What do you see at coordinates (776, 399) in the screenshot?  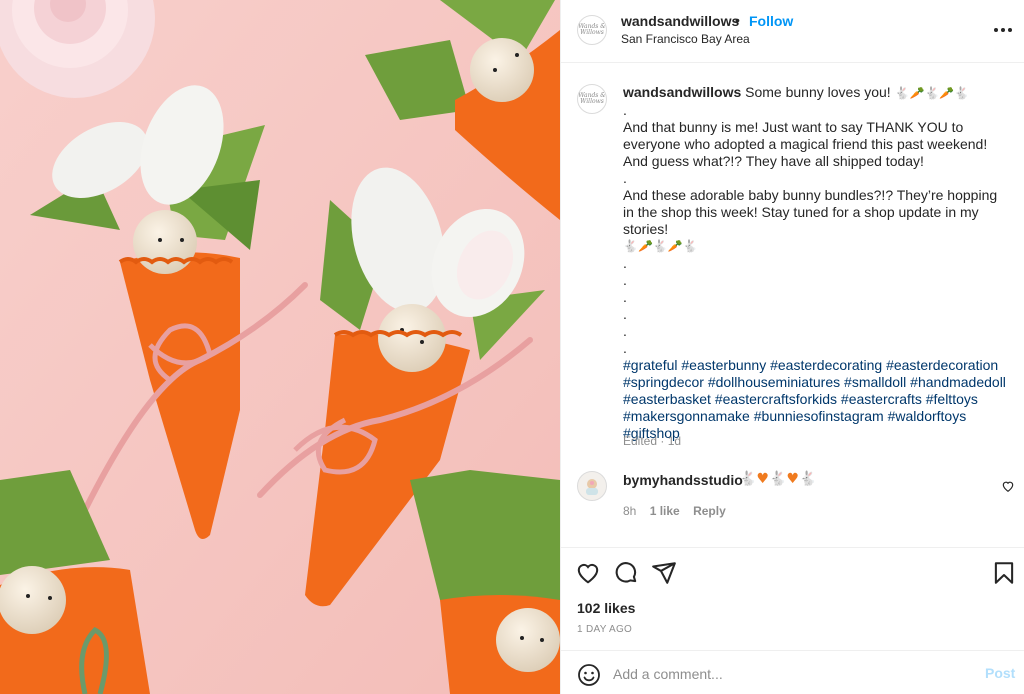 I see `hashtag-link: #eastercraftsforkids` at bounding box center [776, 399].